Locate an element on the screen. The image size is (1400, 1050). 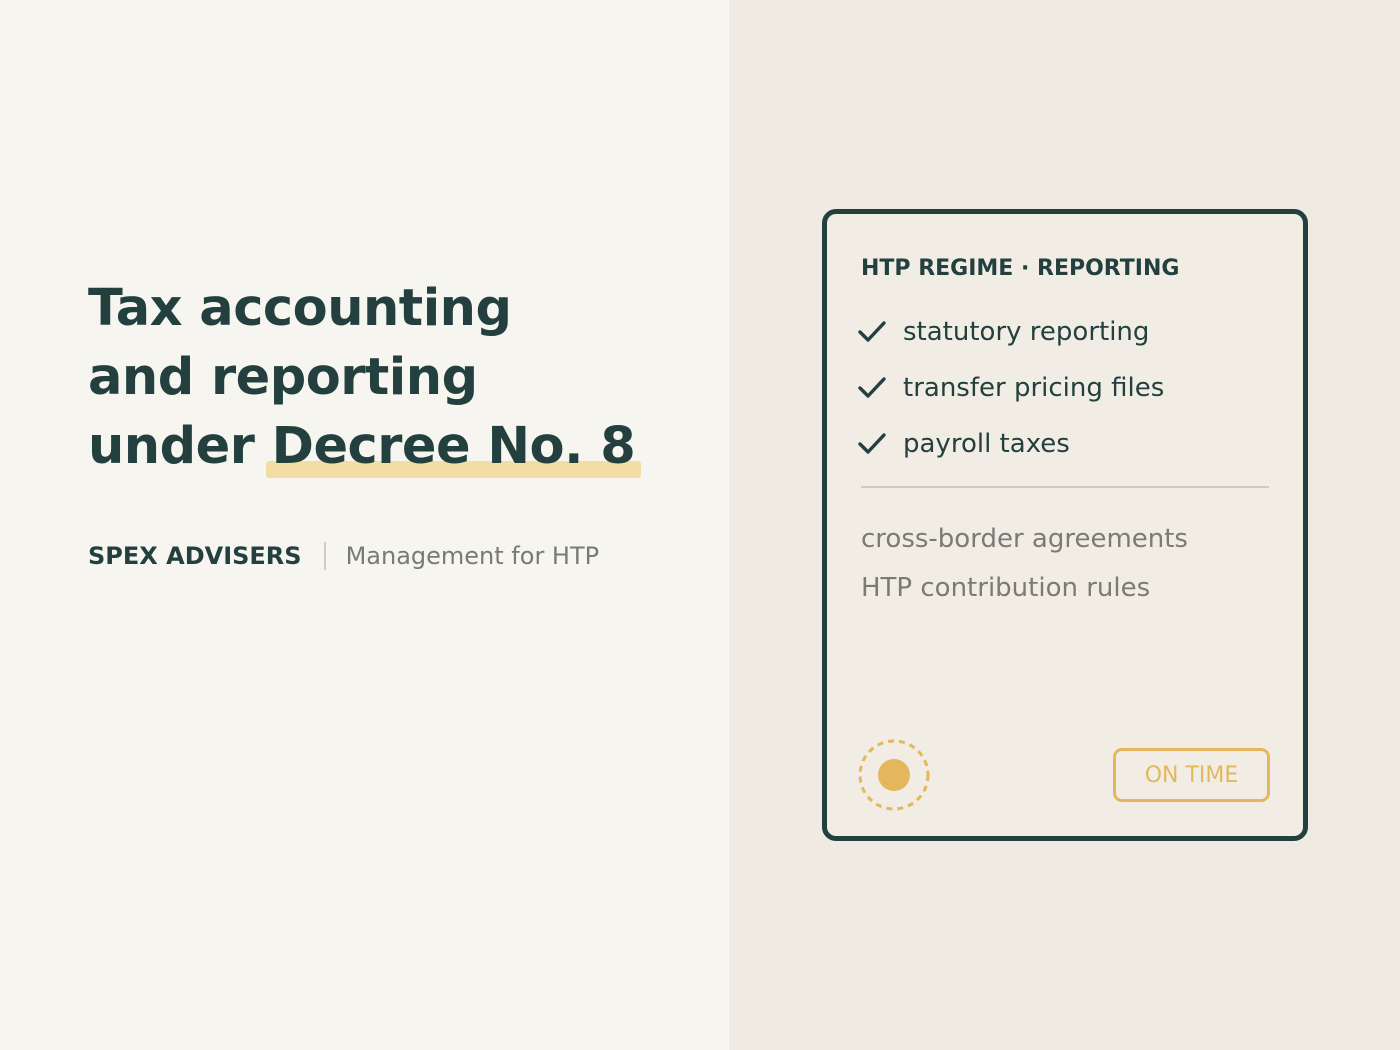
status-badge: ON TIME is located at coordinates (1191, 775).